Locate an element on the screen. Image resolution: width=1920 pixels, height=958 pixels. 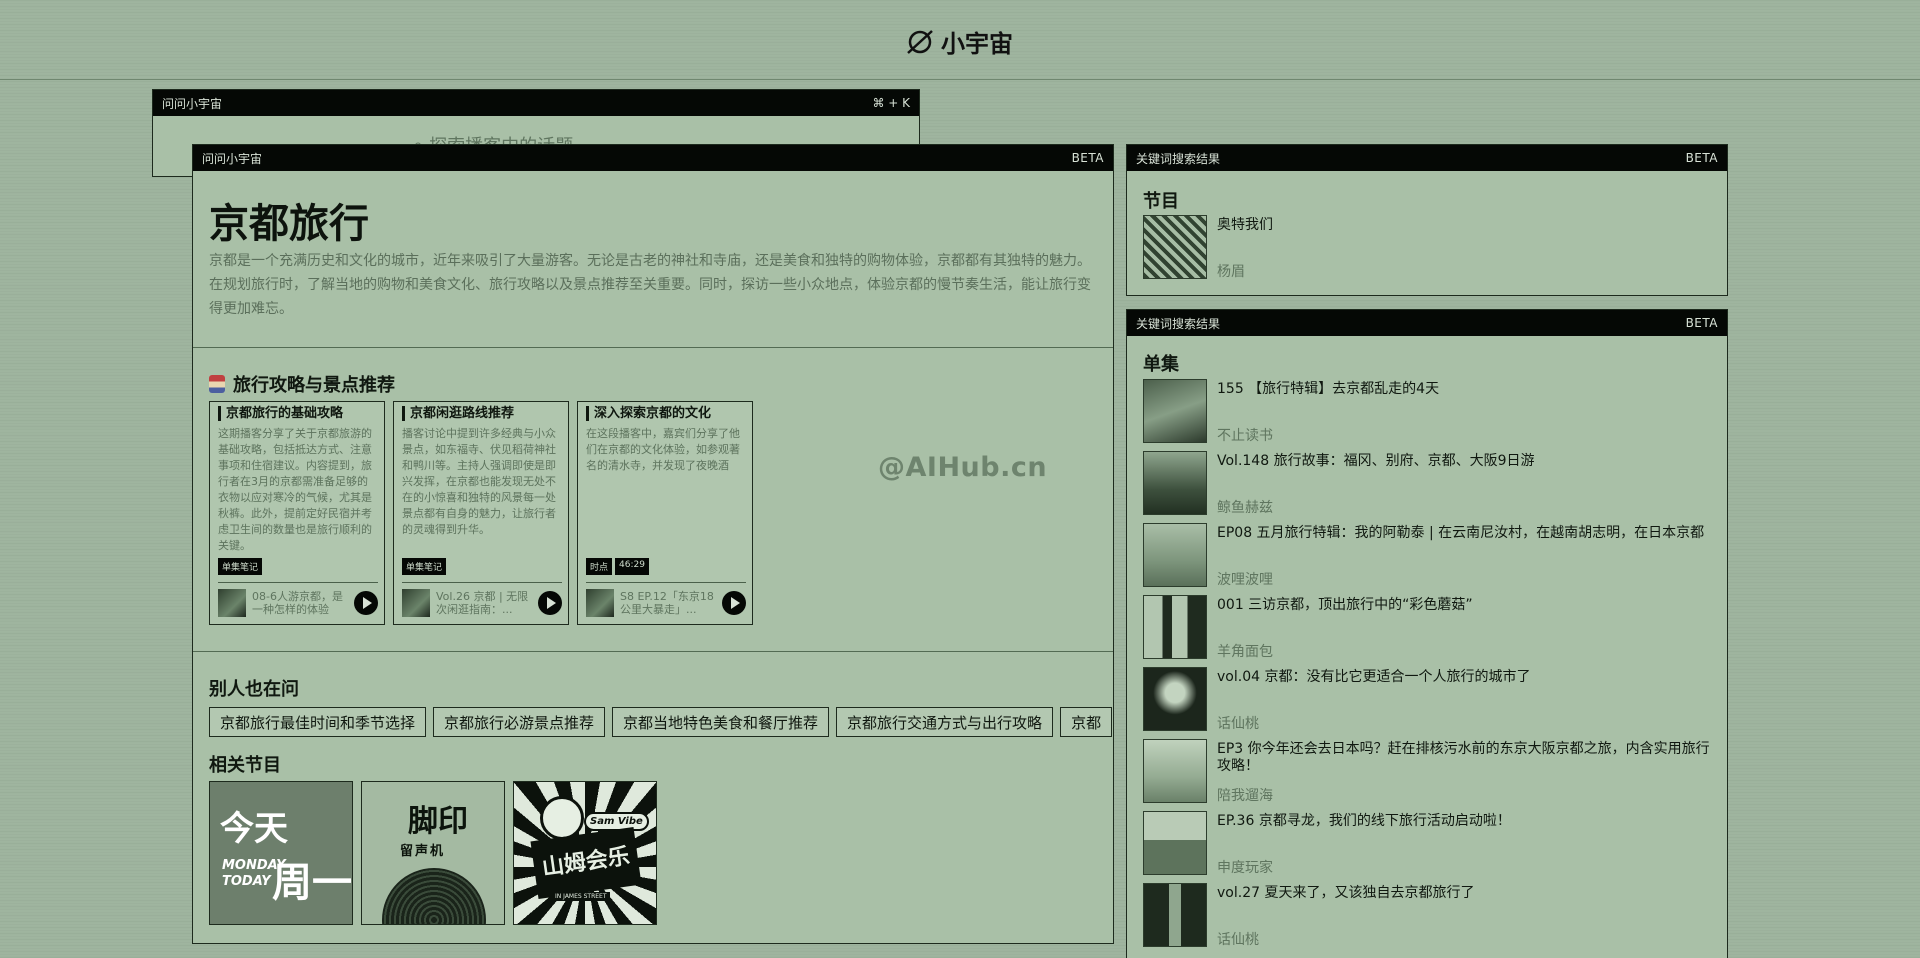
timestamp-tag: 46:29 is located at coordinates (632, 566).